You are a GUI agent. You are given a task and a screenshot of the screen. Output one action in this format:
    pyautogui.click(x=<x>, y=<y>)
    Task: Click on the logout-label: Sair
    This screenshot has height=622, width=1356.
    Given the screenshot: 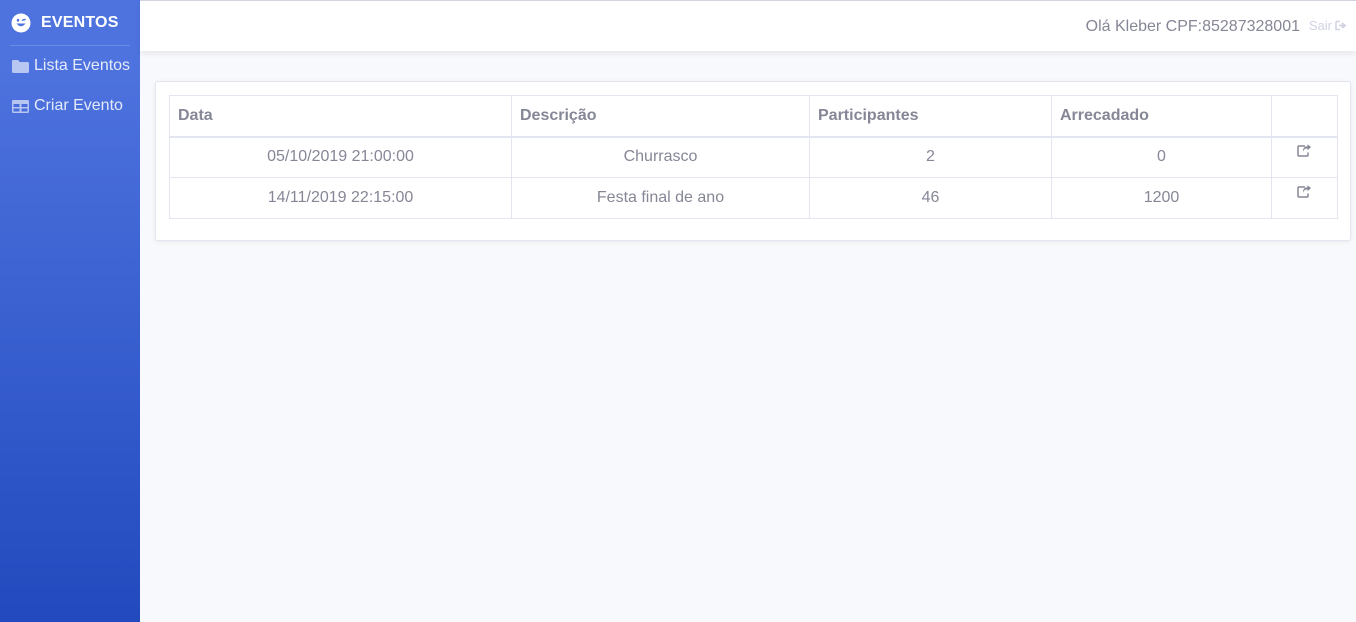 What is the action you would take?
    pyautogui.click(x=1320, y=25)
    